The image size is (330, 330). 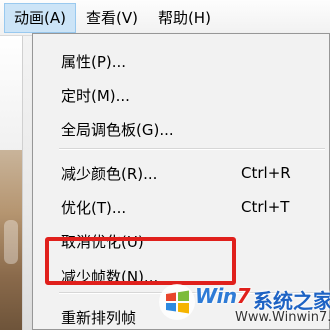 I want to click on site-watermark: Win7 系统之家 Www.Winwin7.com, so click(x=237, y=303).